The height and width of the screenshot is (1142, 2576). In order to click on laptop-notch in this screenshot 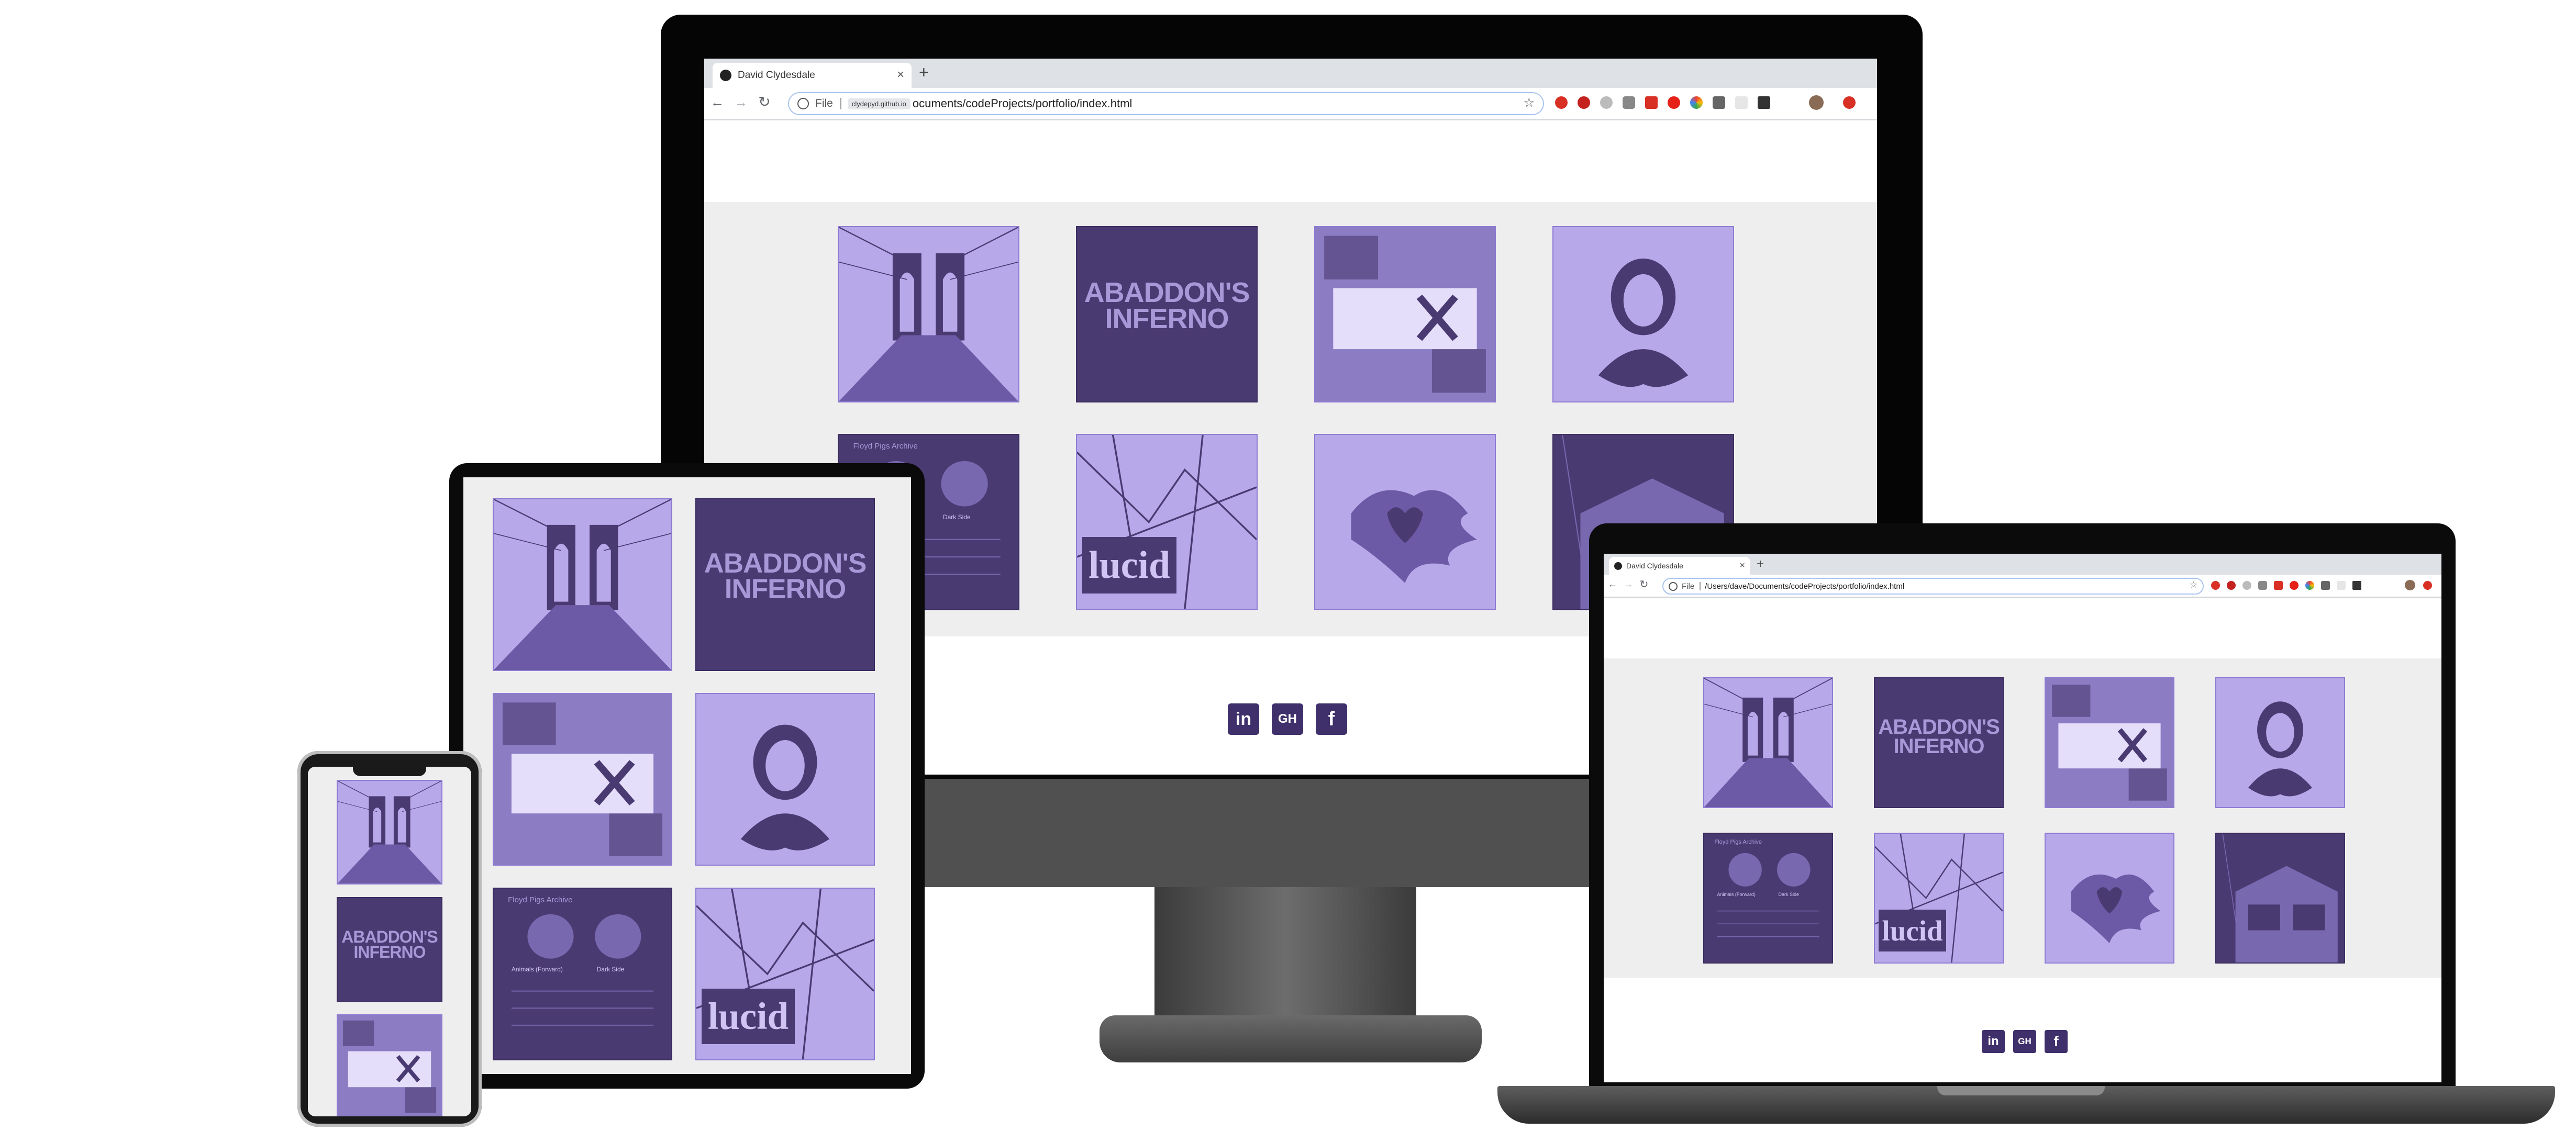, I will do `click(2021, 1090)`.